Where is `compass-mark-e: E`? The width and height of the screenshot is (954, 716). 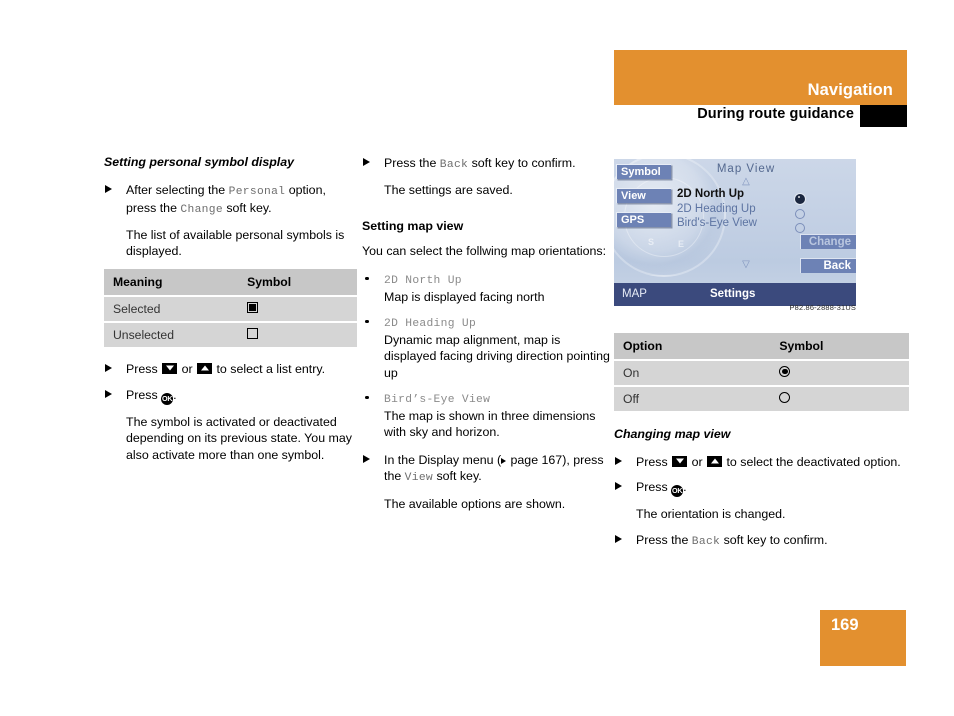 compass-mark-e: E is located at coordinates (681, 244).